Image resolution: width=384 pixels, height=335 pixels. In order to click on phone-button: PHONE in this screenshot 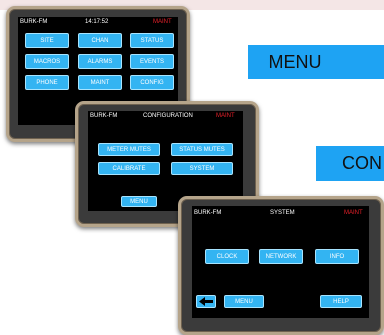, I will do `click(47, 82)`.